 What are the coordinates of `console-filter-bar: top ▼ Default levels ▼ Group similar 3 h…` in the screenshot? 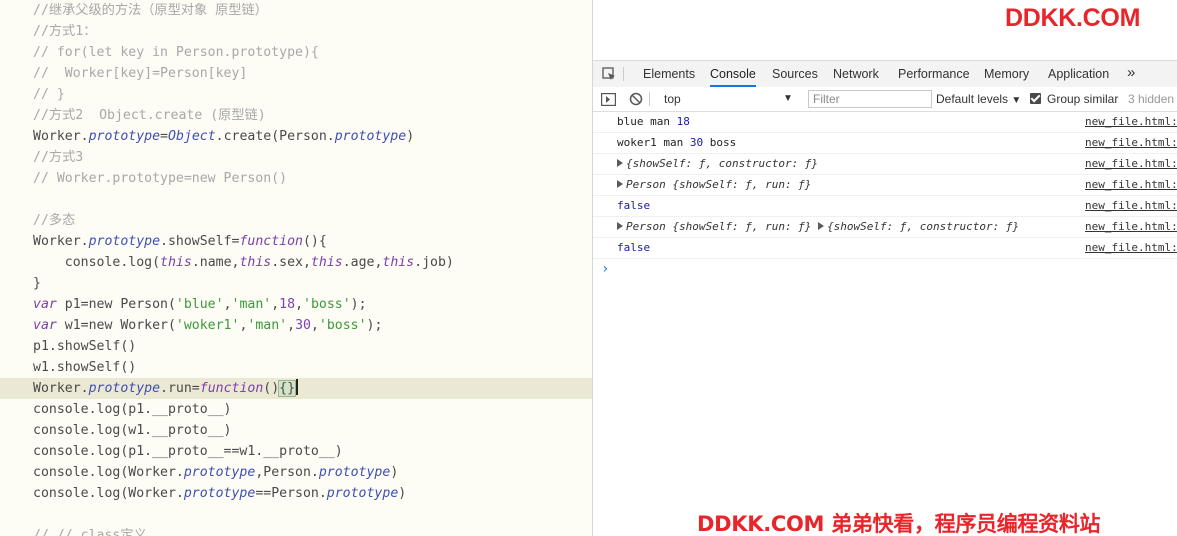 It's located at (885, 99).